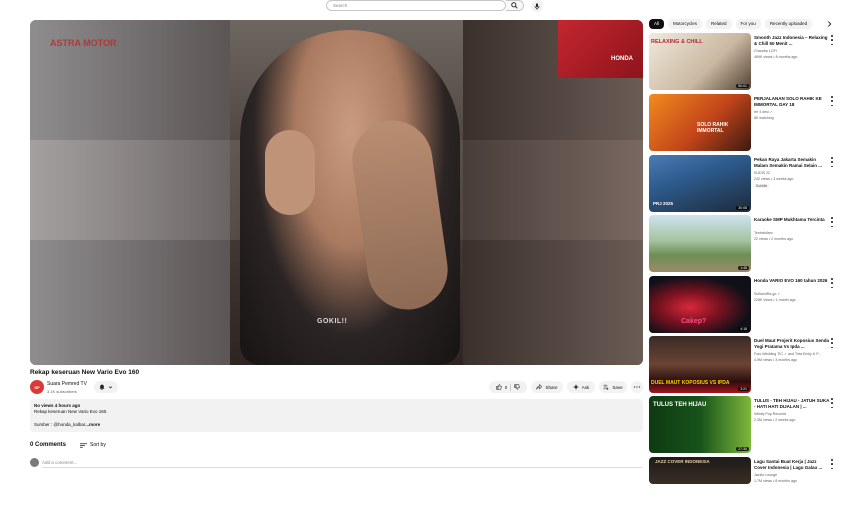 The height and width of the screenshot is (515, 842). What do you see at coordinates (792, 173) in the screenshot?
I see `recommendation-channel: KUDIS 22` at bounding box center [792, 173].